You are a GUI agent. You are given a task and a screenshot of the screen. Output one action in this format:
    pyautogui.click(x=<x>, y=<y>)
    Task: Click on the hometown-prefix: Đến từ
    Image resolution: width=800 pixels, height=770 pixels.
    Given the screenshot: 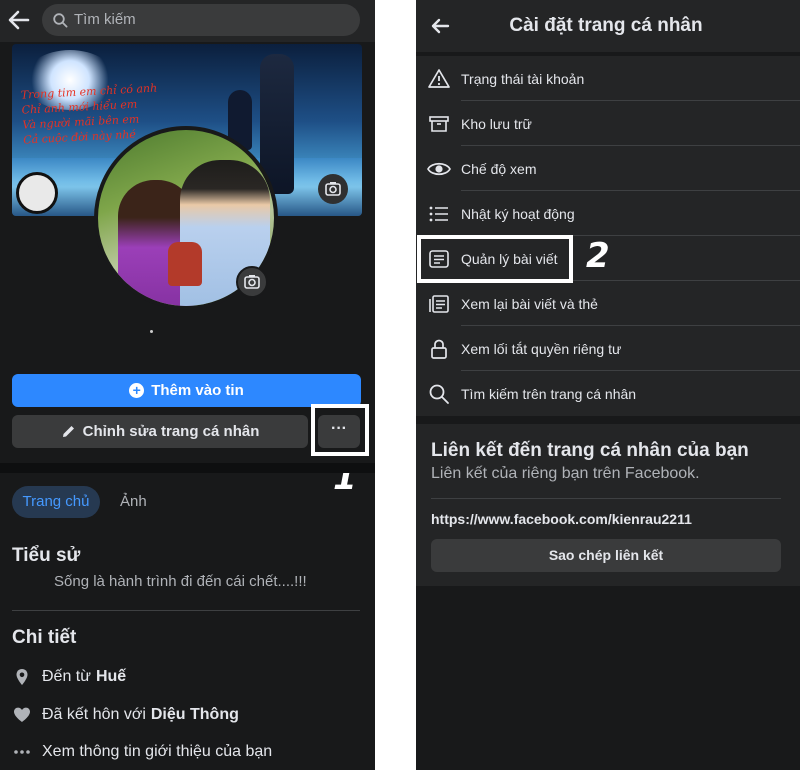 What is the action you would take?
    pyautogui.click(x=66, y=676)
    